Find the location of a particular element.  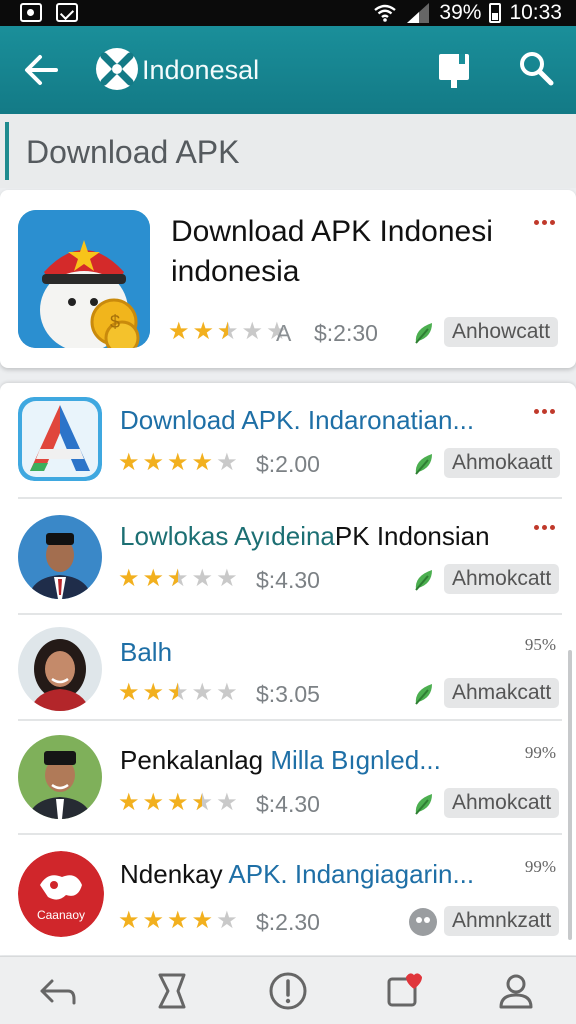

signal-icon is located at coordinates (418, 13).